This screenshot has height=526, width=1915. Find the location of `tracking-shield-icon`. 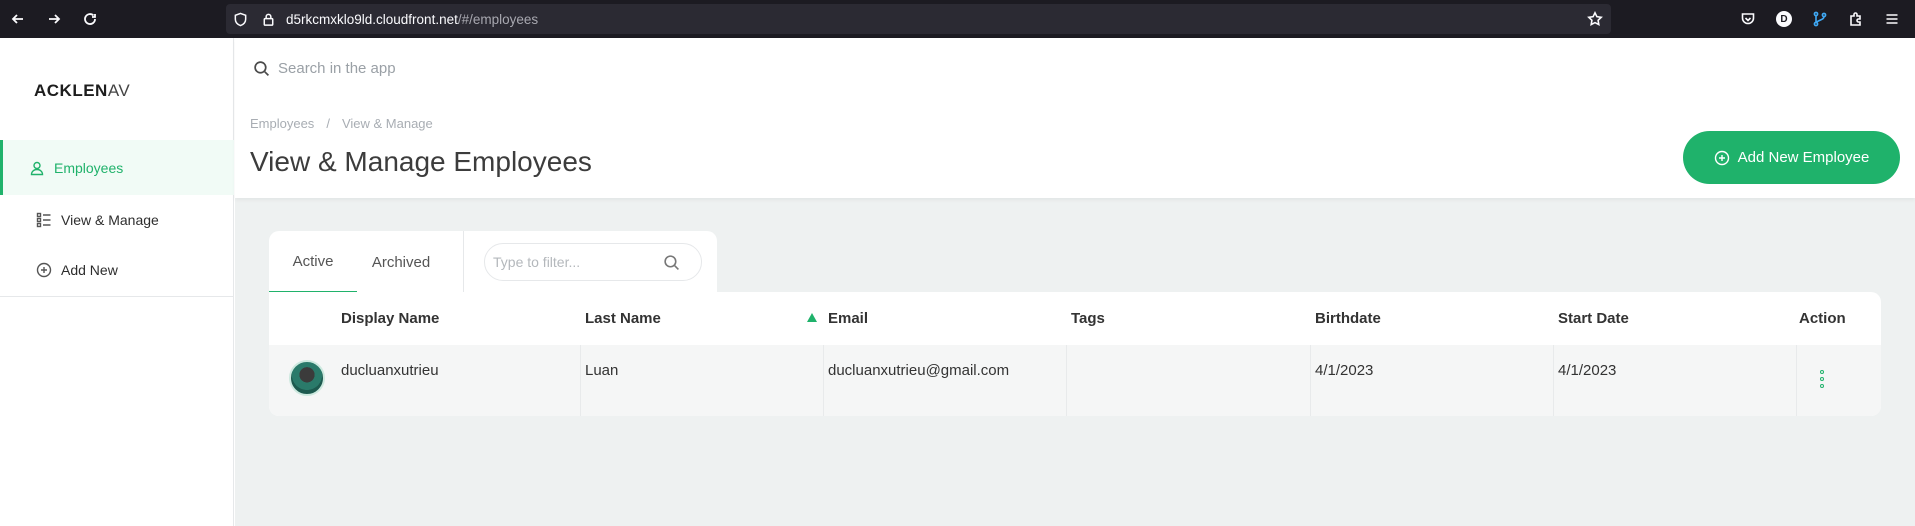

tracking-shield-icon is located at coordinates (240, 19).